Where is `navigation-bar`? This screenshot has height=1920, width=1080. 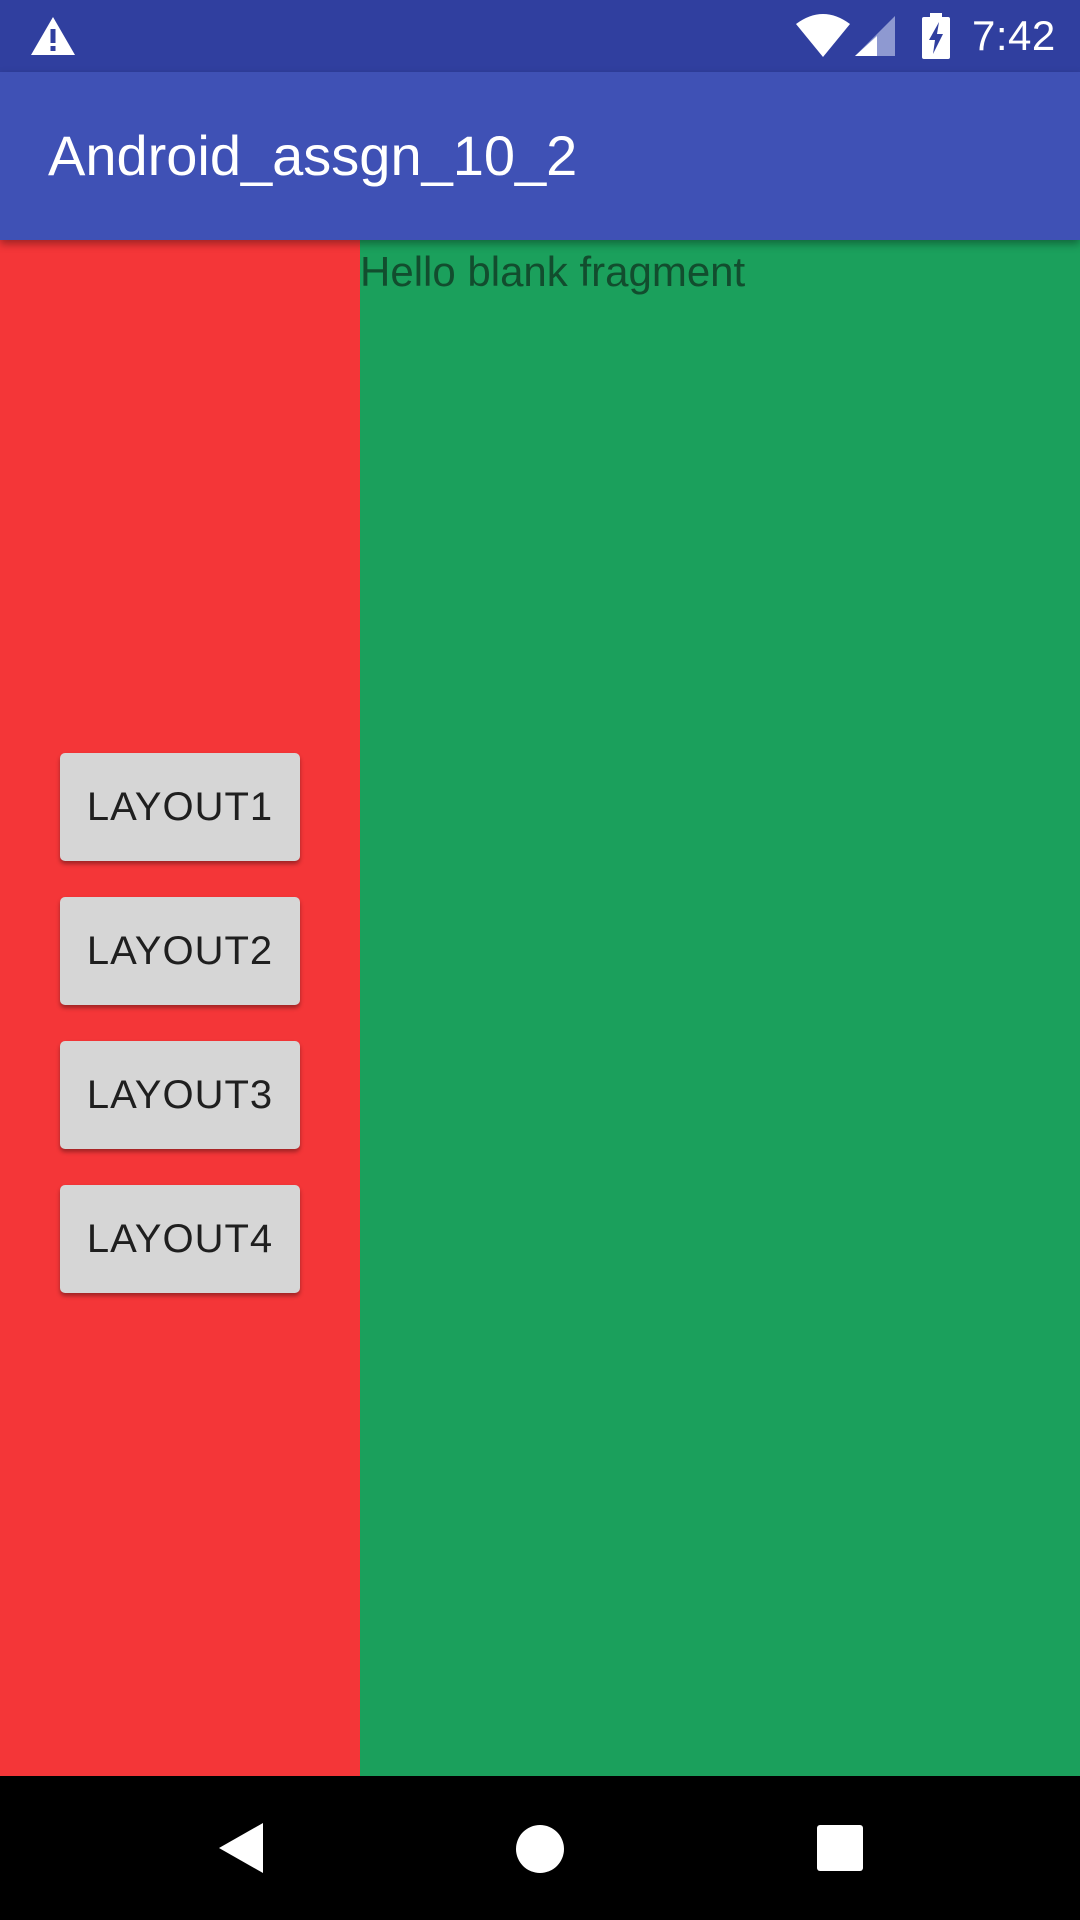 navigation-bar is located at coordinates (540, 1848).